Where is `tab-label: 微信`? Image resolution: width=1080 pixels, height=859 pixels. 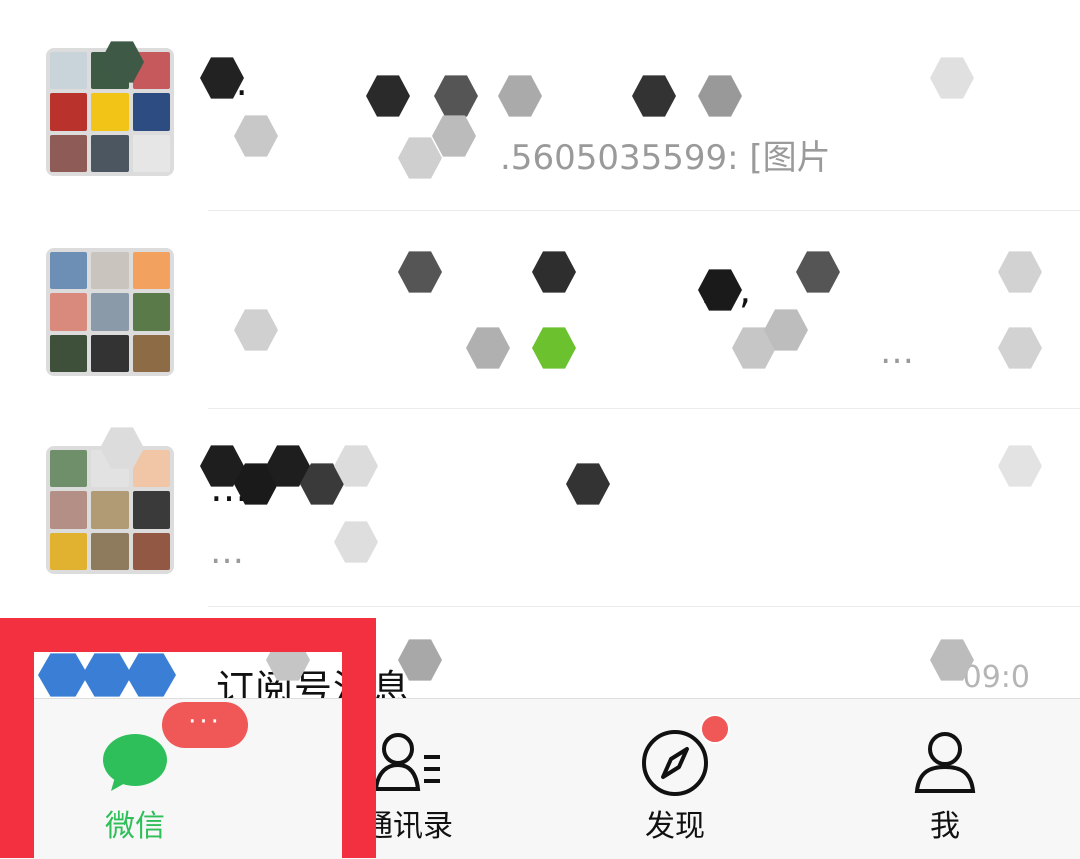 tab-label: 微信 is located at coordinates (135, 826).